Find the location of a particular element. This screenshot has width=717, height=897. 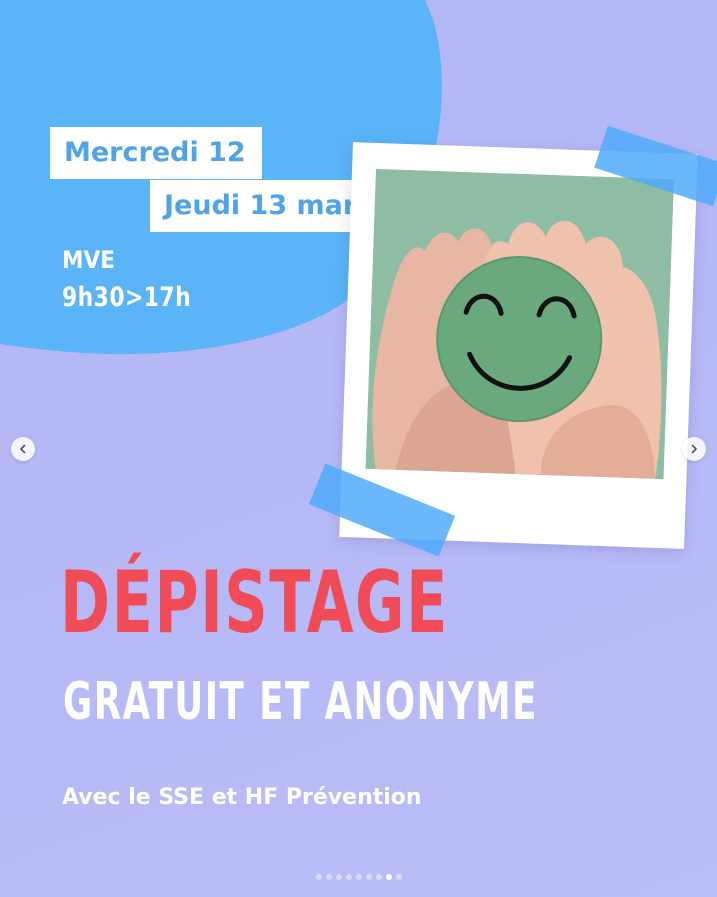

venue-label: MVE is located at coordinates (88, 260).